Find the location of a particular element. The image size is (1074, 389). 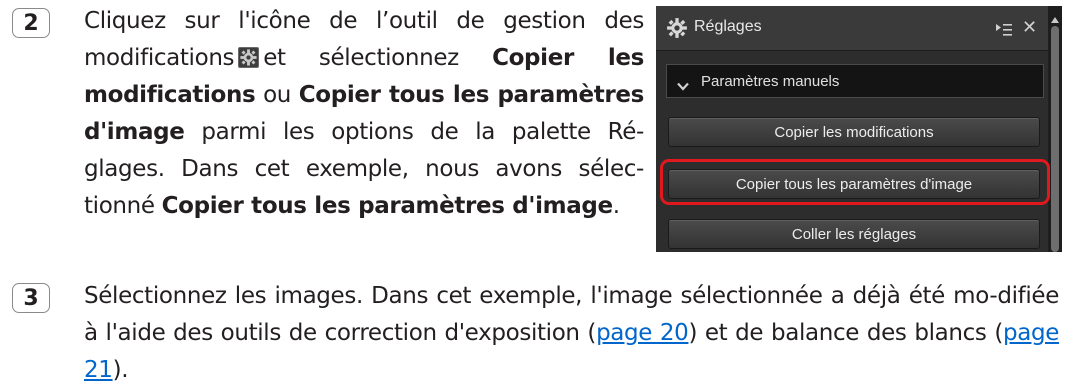

palette-scrollbar is located at coordinates (1055, 129).